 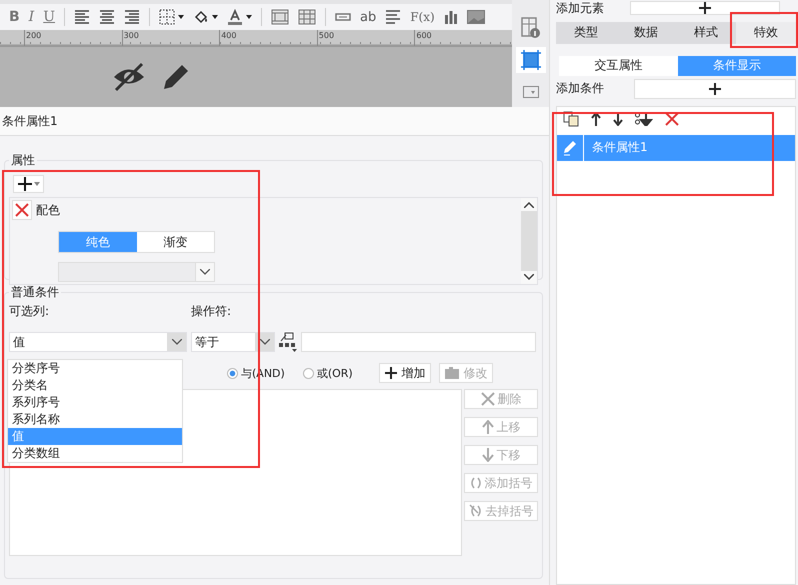 I want to click on add-attribute-button, so click(x=28, y=184).